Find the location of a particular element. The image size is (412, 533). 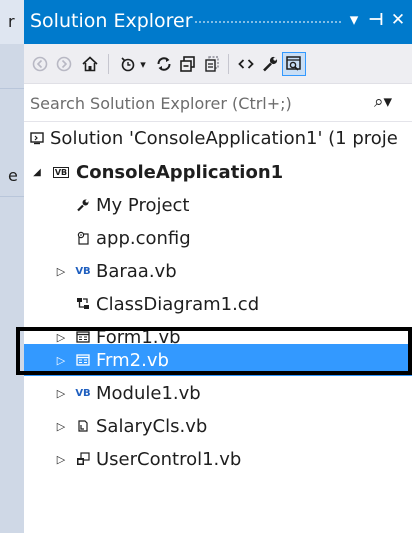

drag-grip is located at coordinates (268, 22).